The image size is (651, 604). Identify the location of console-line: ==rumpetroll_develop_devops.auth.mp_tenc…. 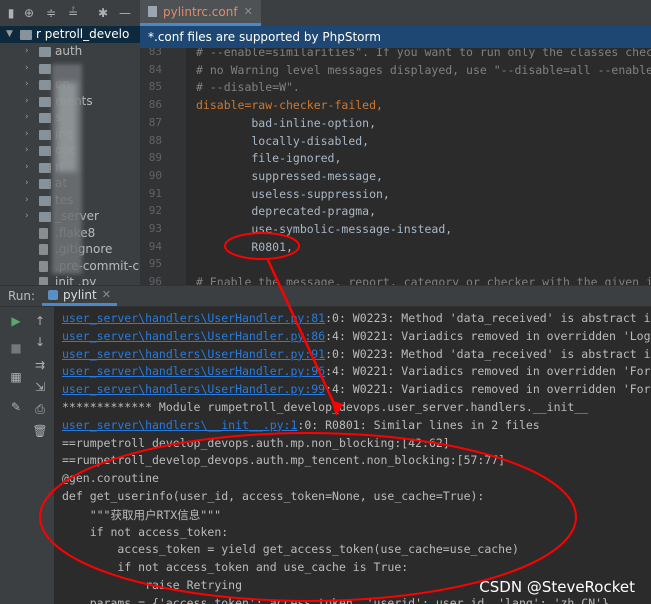
(283, 460).